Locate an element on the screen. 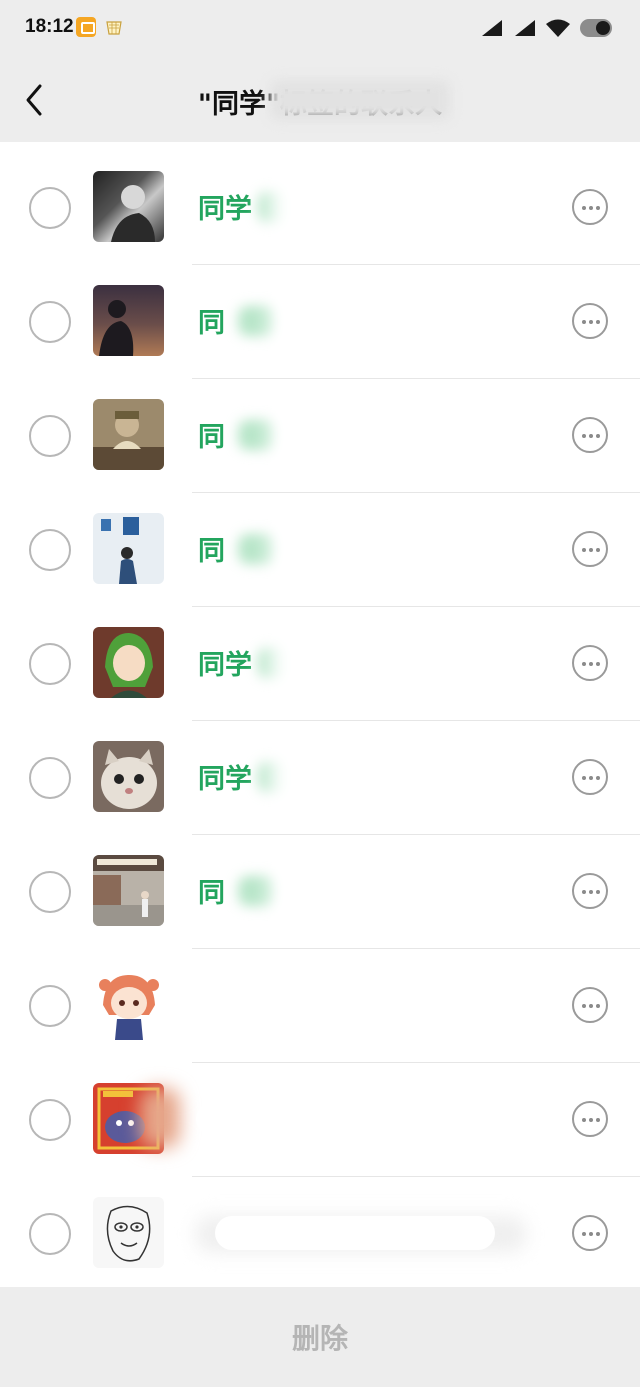  bottom-action-bar: 删除 is located at coordinates (320, 1337).